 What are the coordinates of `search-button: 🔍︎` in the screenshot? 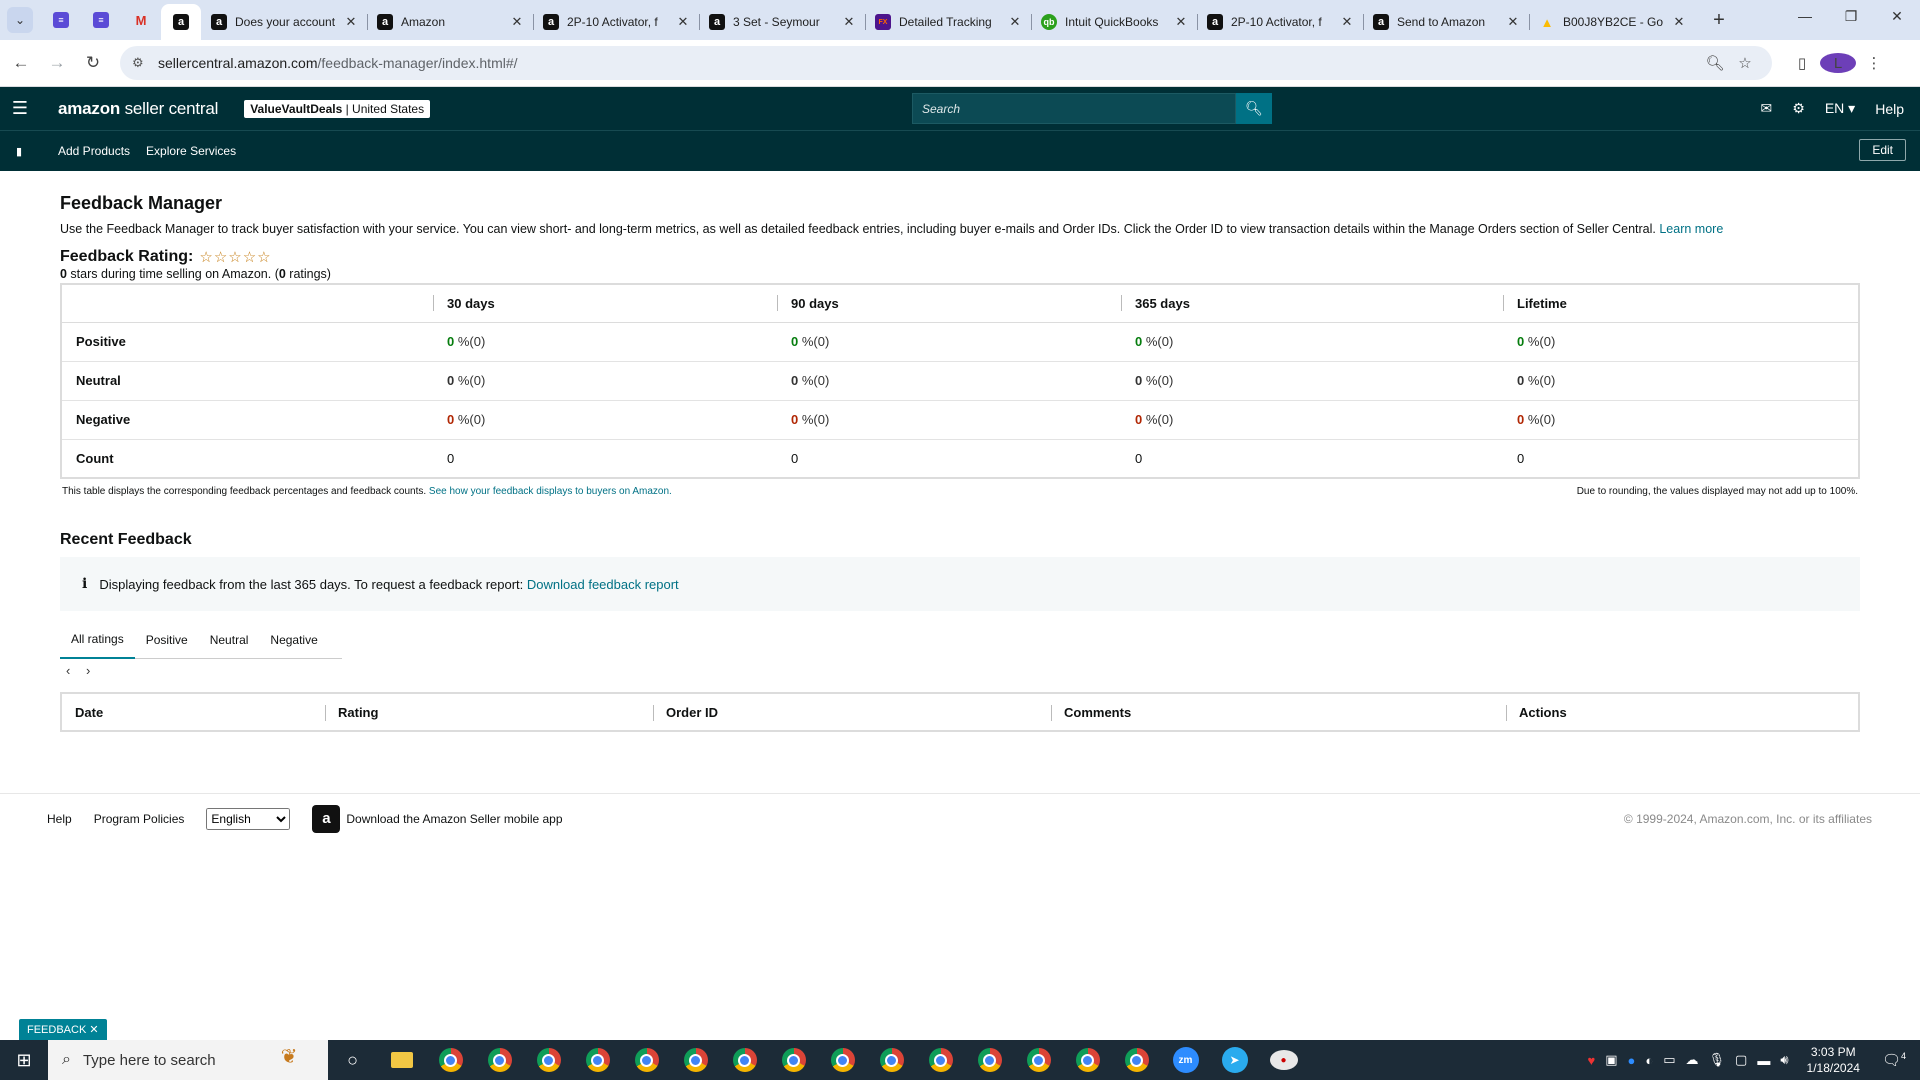 It's located at (1254, 108).